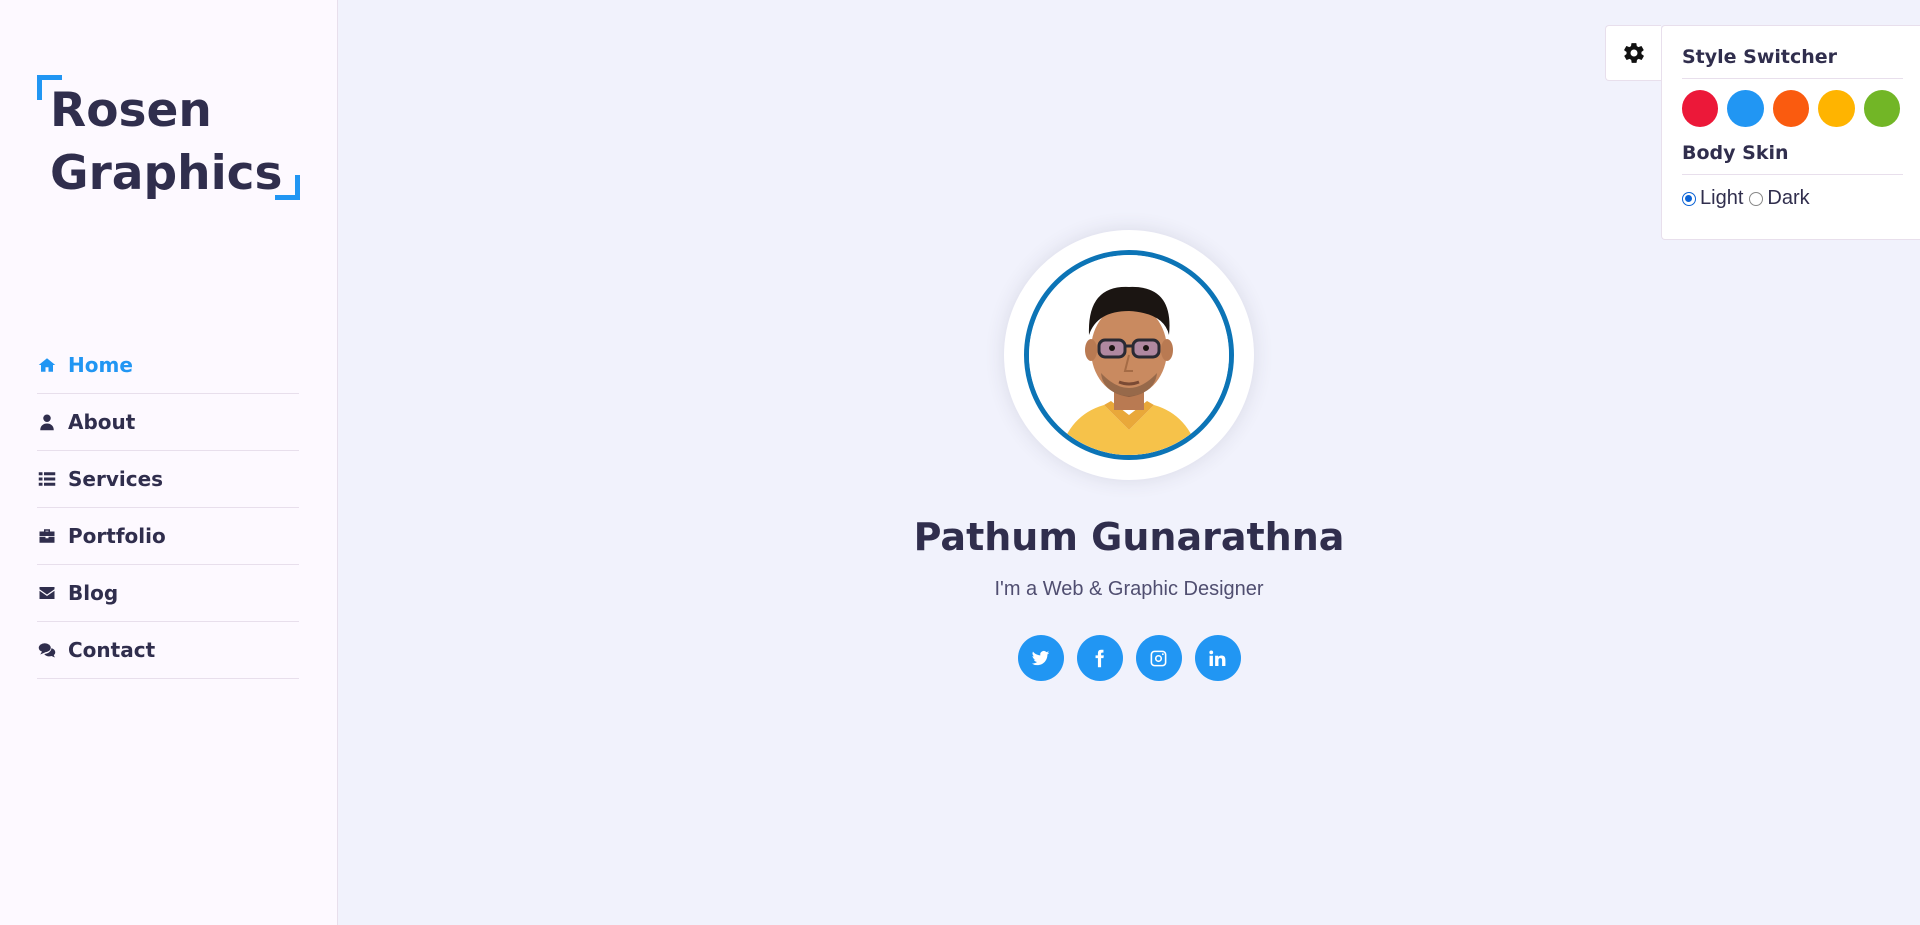 The height and width of the screenshot is (925, 1920). Describe the element at coordinates (1745, 108) in the screenshot. I see `color-swatch-blue` at that location.